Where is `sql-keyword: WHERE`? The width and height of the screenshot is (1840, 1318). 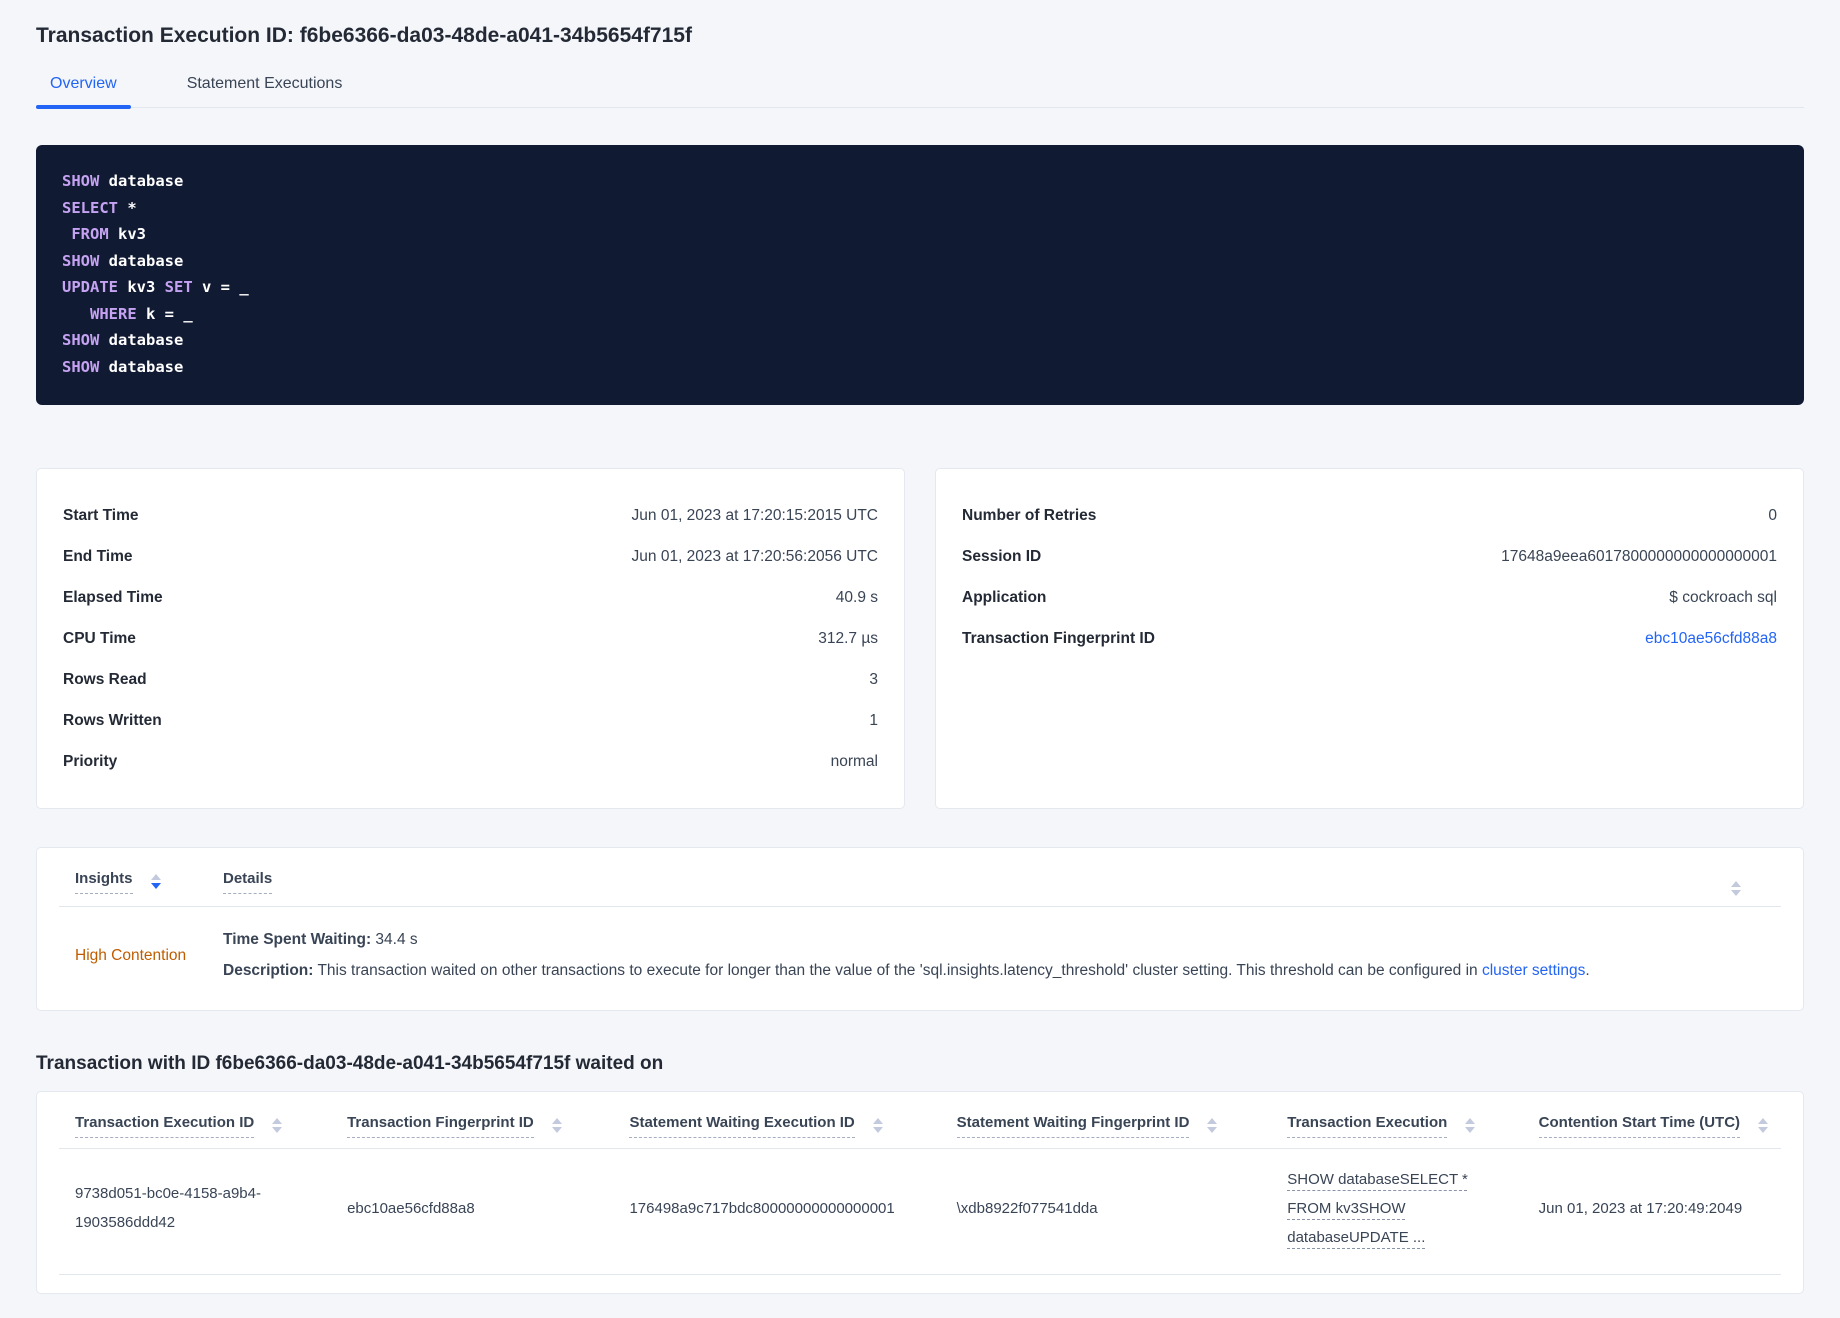
sql-keyword: WHERE is located at coordinates (113, 313).